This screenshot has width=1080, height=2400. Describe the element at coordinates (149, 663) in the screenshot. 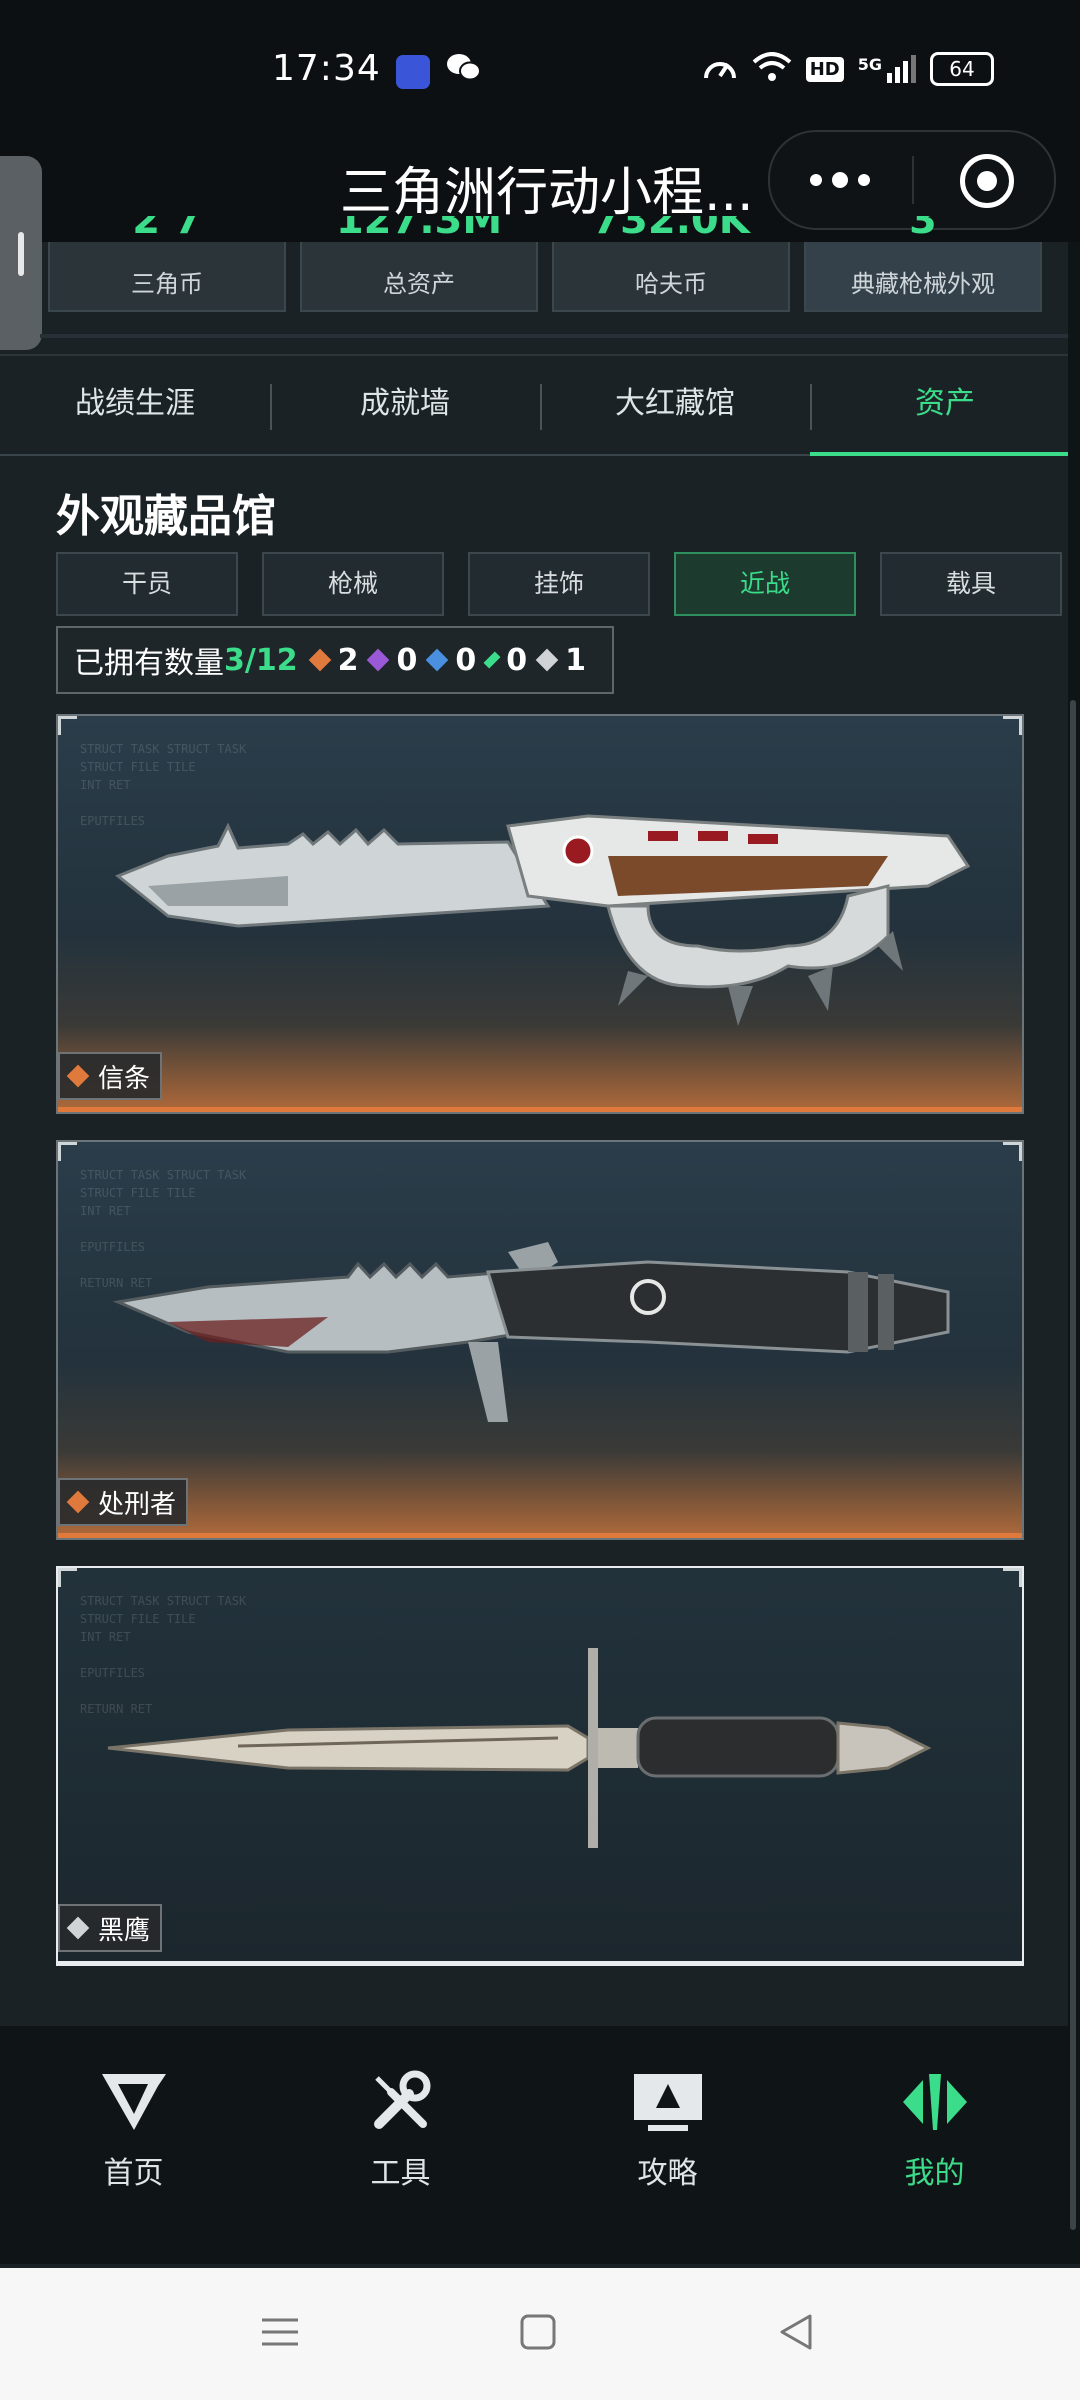

I see `owned-label: 已拥有数量` at that location.